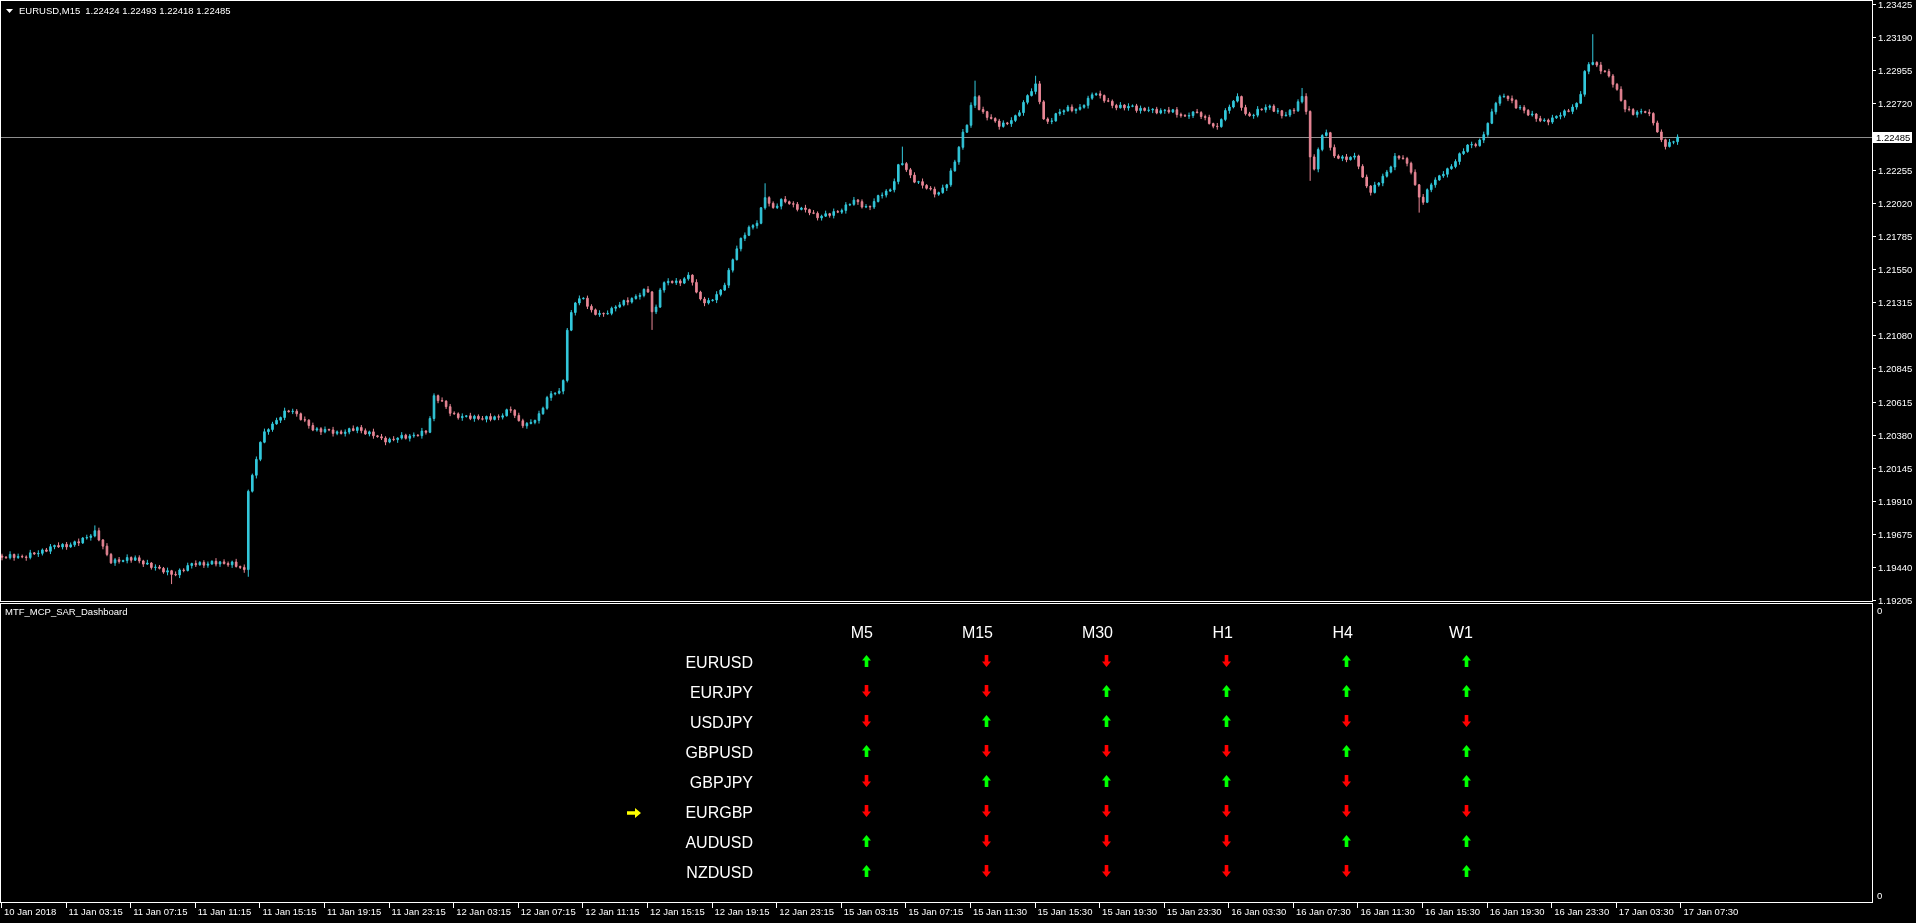 The width and height of the screenshot is (1916, 923). I want to click on current-price-label: 1.22485, so click(1893, 137).